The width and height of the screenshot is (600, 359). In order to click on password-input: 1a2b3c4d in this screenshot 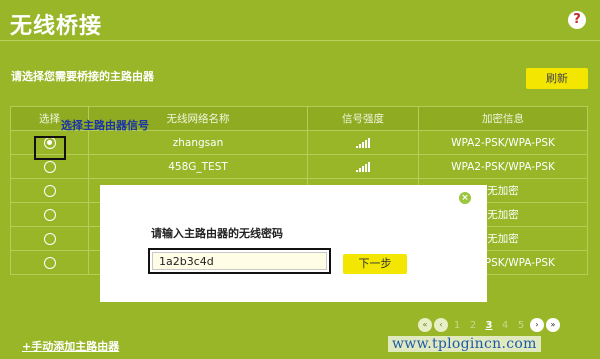, I will do `click(239, 261)`.